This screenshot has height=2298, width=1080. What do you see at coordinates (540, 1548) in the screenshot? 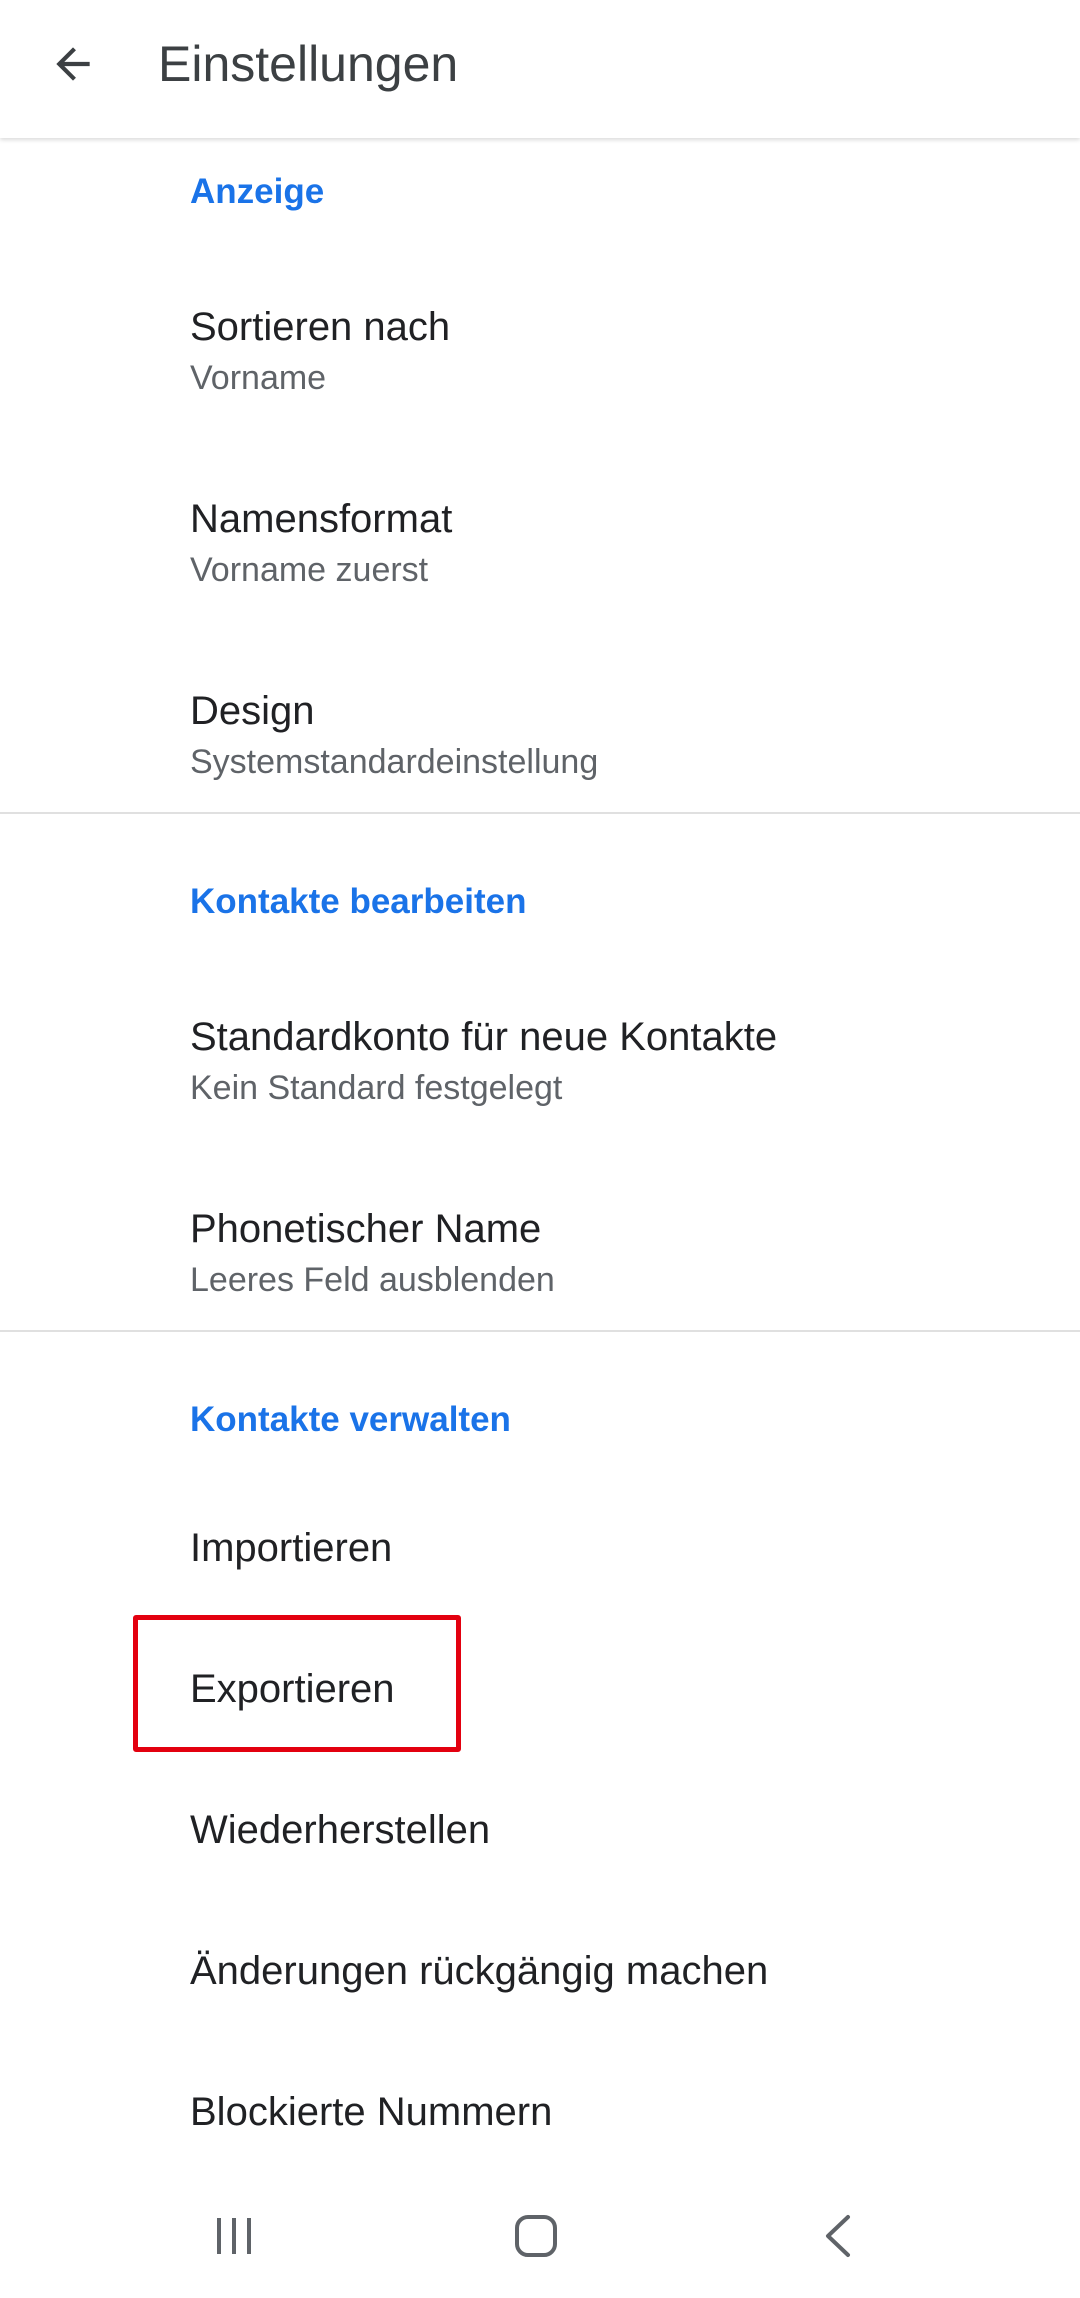
I see `pref-import: Importieren` at bounding box center [540, 1548].